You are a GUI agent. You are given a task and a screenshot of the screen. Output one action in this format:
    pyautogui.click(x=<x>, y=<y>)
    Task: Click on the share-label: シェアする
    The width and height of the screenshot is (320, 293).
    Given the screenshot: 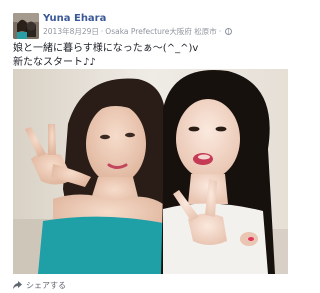 What is the action you would take?
    pyautogui.click(x=46, y=285)
    